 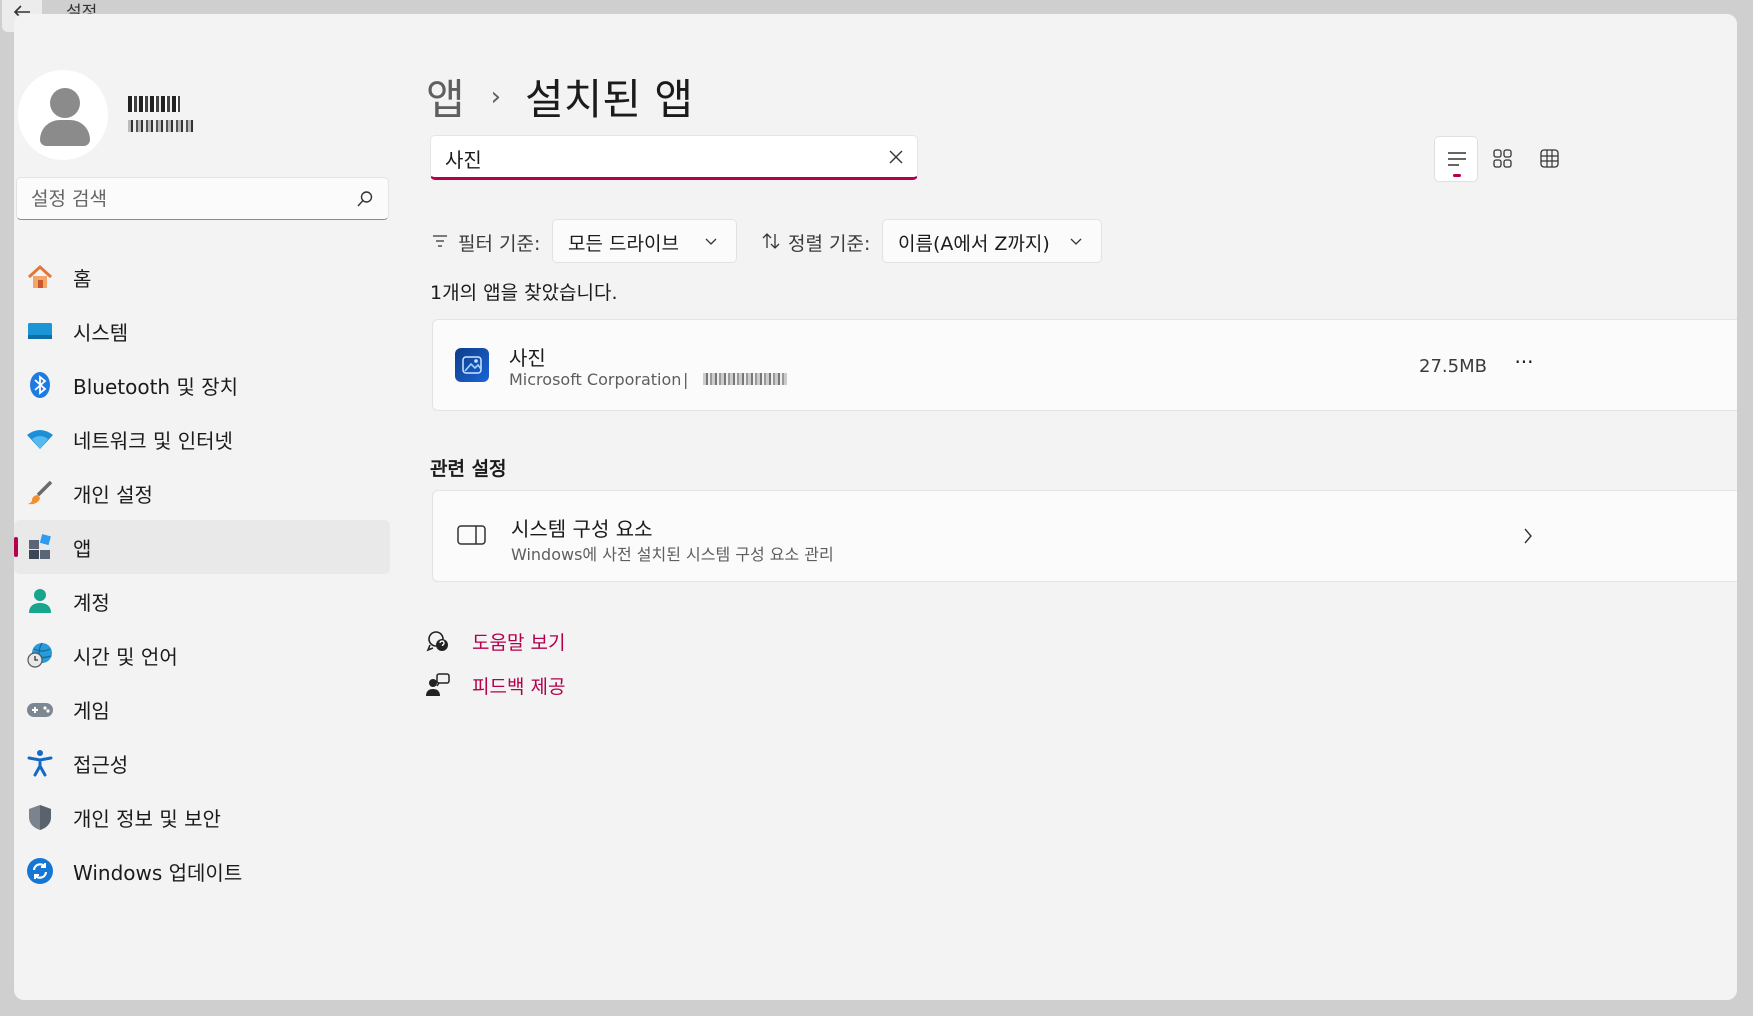 I want to click on clear-search-icon, so click(x=896, y=157).